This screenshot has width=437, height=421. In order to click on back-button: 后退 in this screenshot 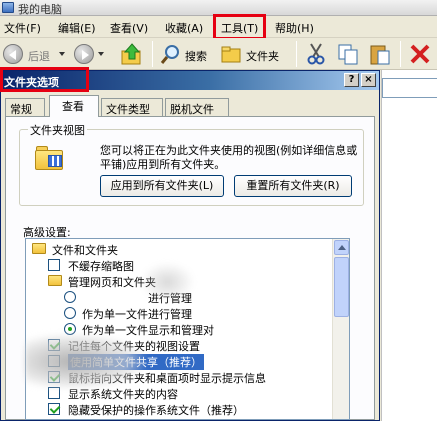, I will do `click(34, 54)`.